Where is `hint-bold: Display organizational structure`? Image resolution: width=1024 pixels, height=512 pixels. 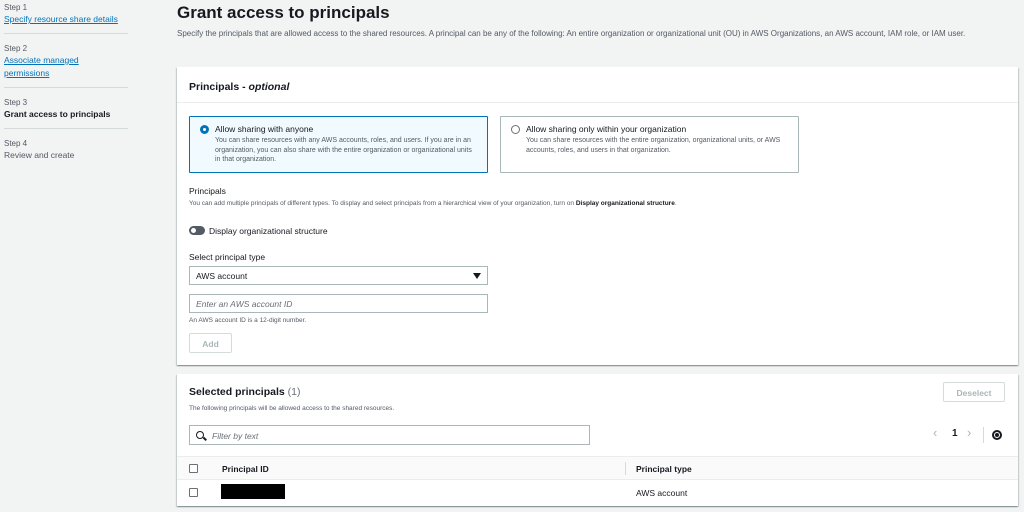 hint-bold: Display organizational structure is located at coordinates (625, 203).